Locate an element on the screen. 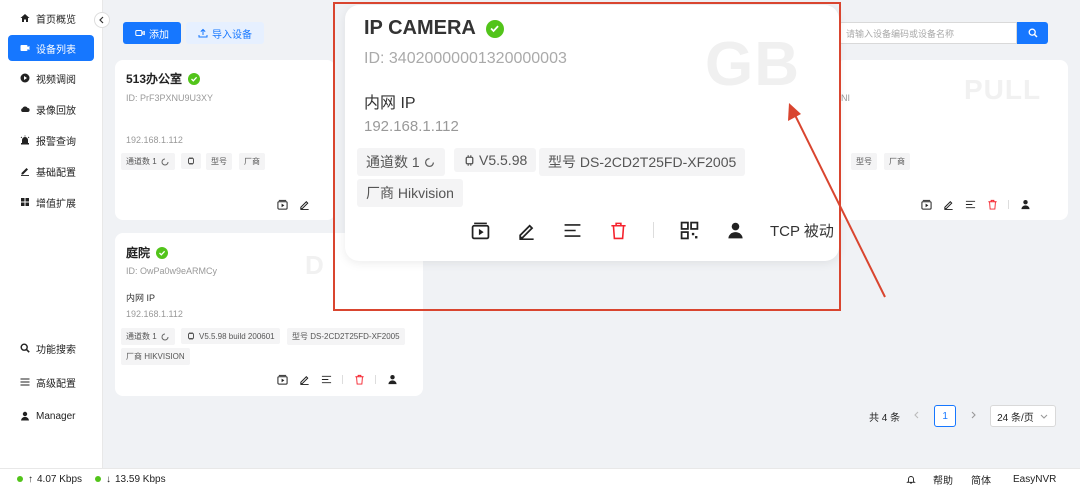  sidebar-item-extensions: 增值扩展 is located at coordinates (51, 202).